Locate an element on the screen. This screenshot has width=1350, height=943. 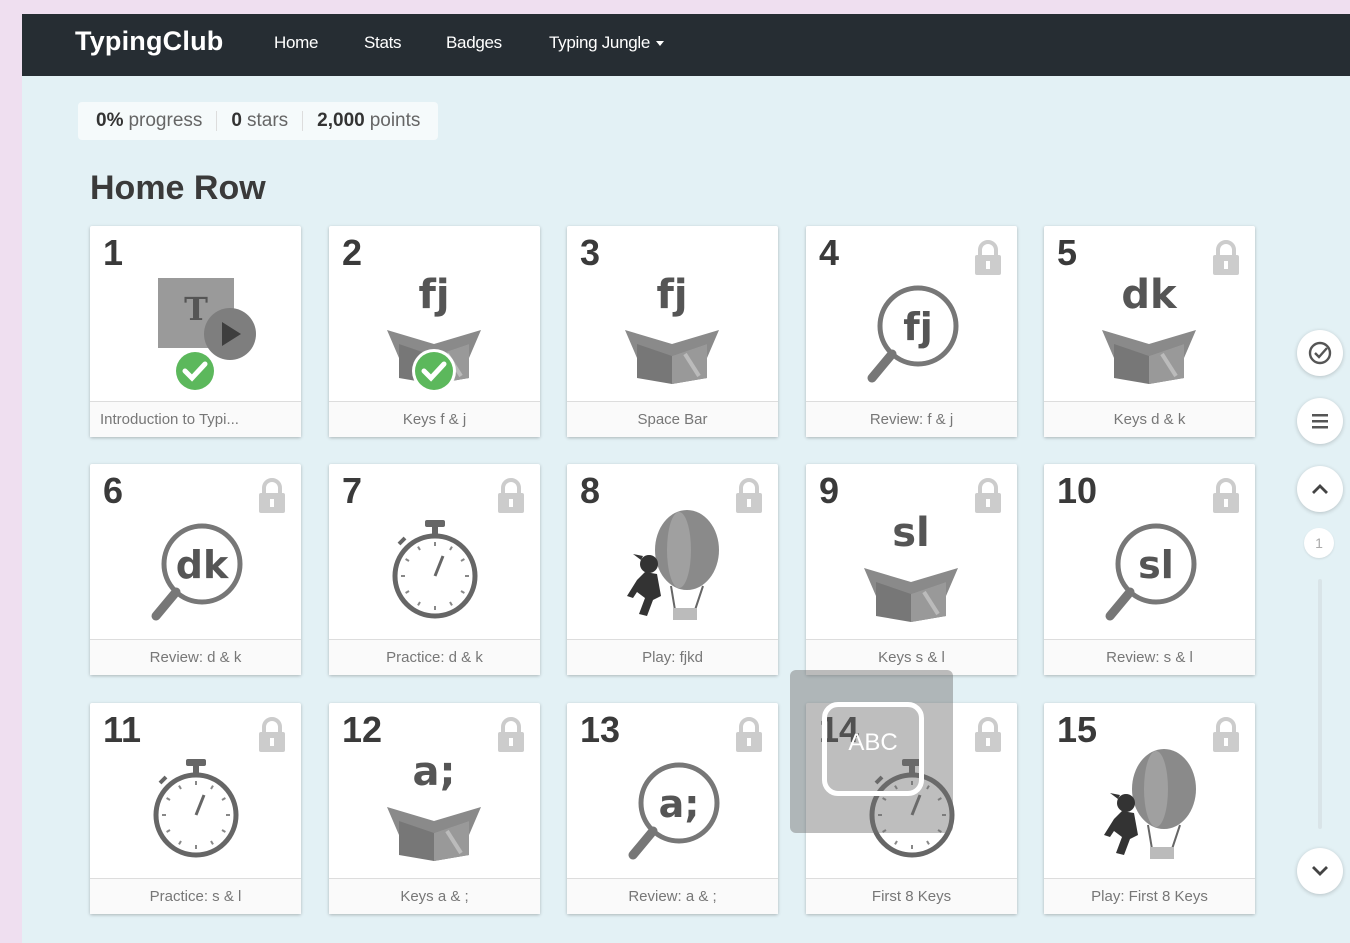
lesson-card-8: 8 Play: fjkd is located at coordinates (672, 569).